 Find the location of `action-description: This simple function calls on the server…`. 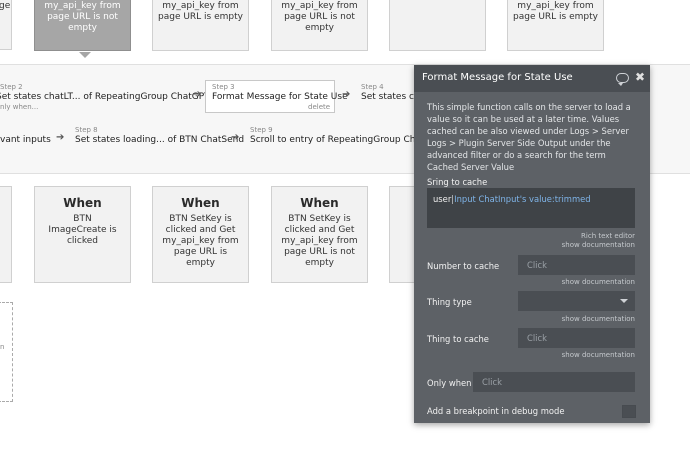

action-description: This simple function calls on the server… is located at coordinates (529, 137).